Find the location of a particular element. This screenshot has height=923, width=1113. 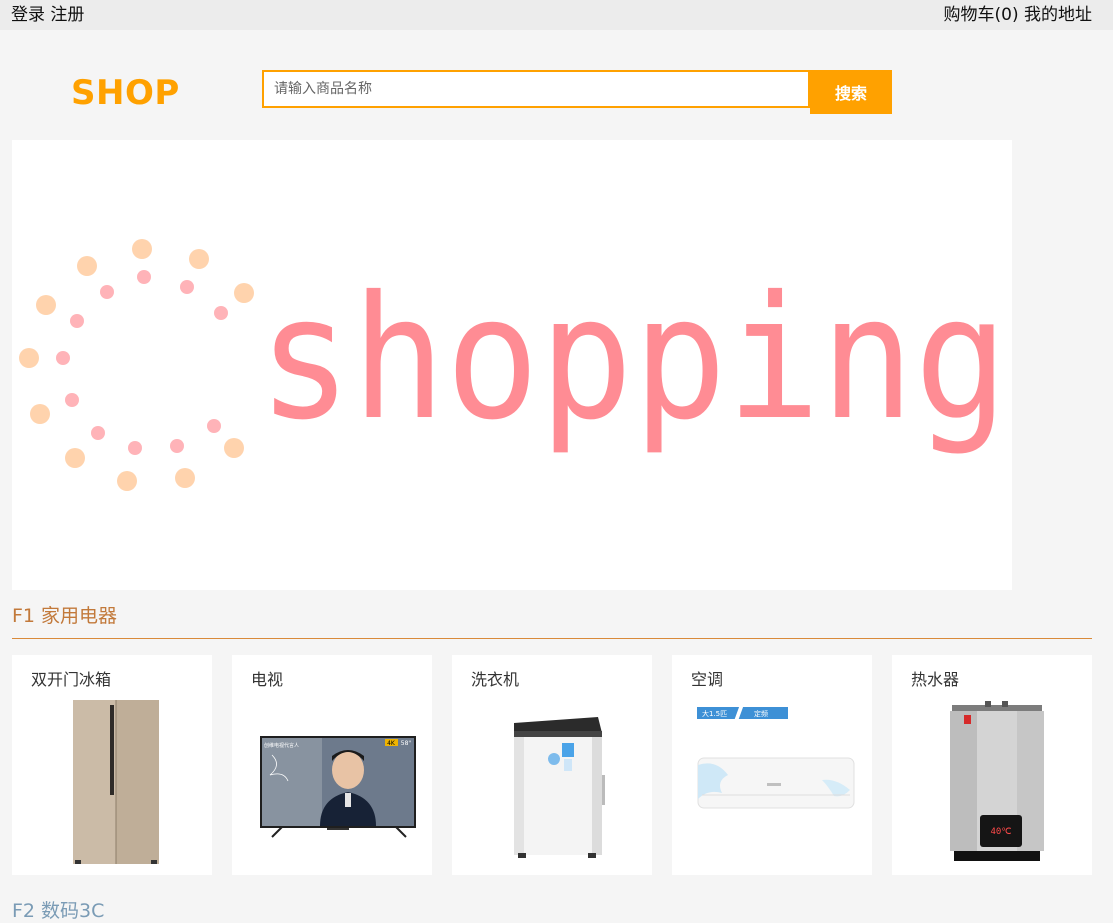

product-name: 电视 is located at coordinates (267, 679).